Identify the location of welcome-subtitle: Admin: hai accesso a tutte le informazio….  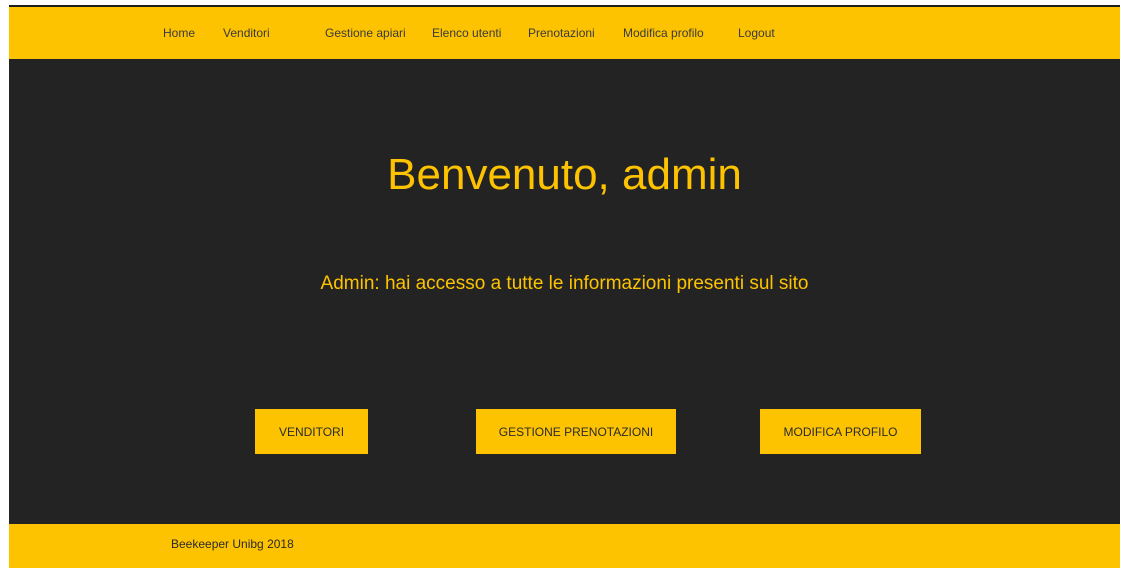
(564, 283).